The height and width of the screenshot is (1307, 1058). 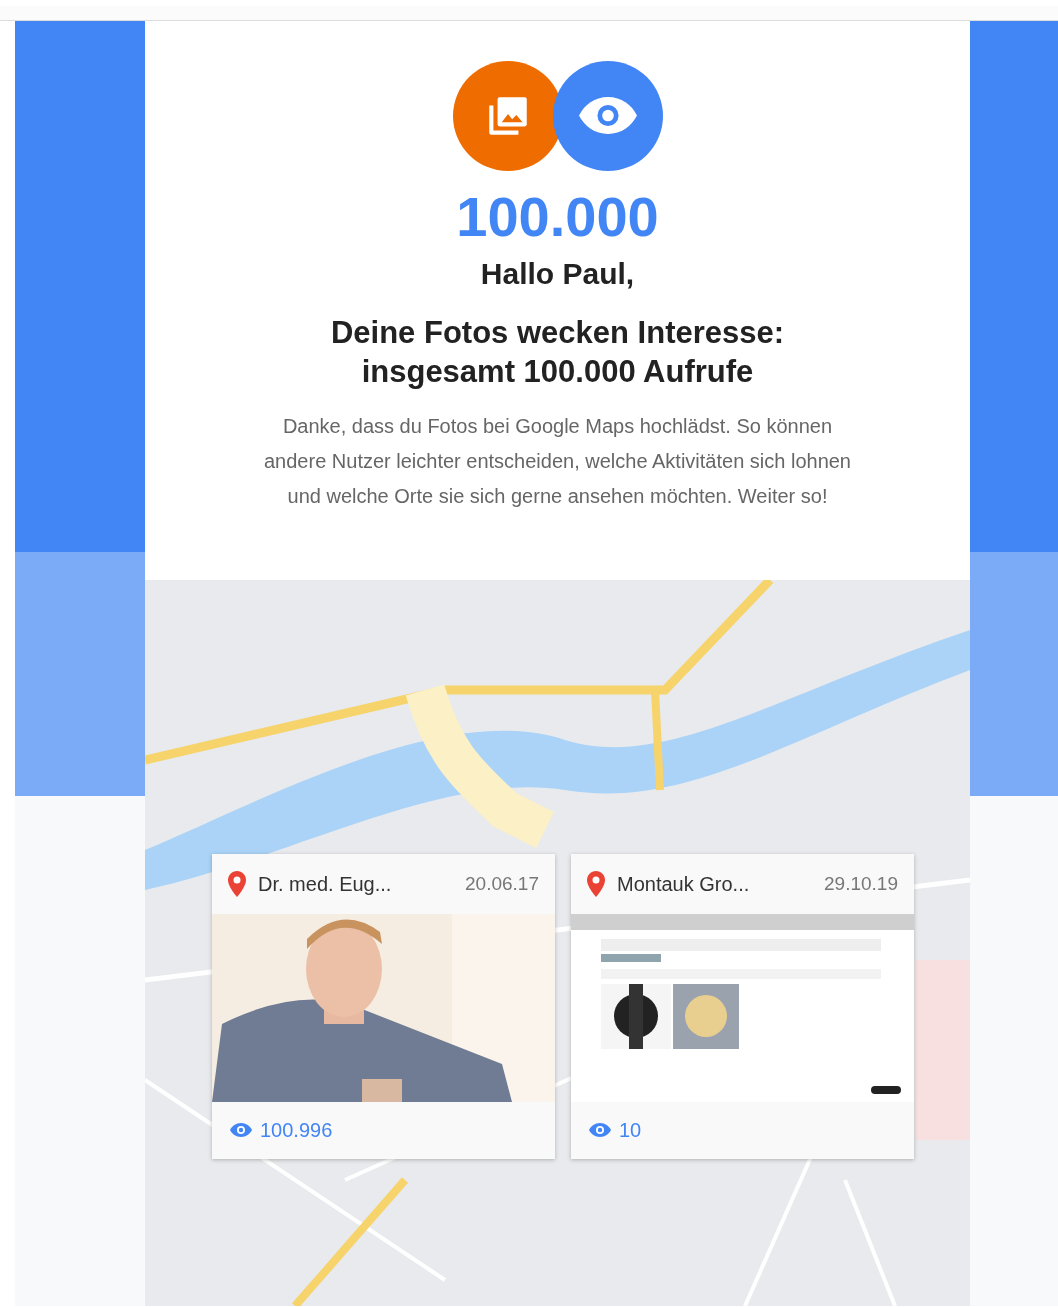 What do you see at coordinates (557, 274) in the screenshot?
I see `greeting: Hallo Paul,` at bounding box center [557, 274].